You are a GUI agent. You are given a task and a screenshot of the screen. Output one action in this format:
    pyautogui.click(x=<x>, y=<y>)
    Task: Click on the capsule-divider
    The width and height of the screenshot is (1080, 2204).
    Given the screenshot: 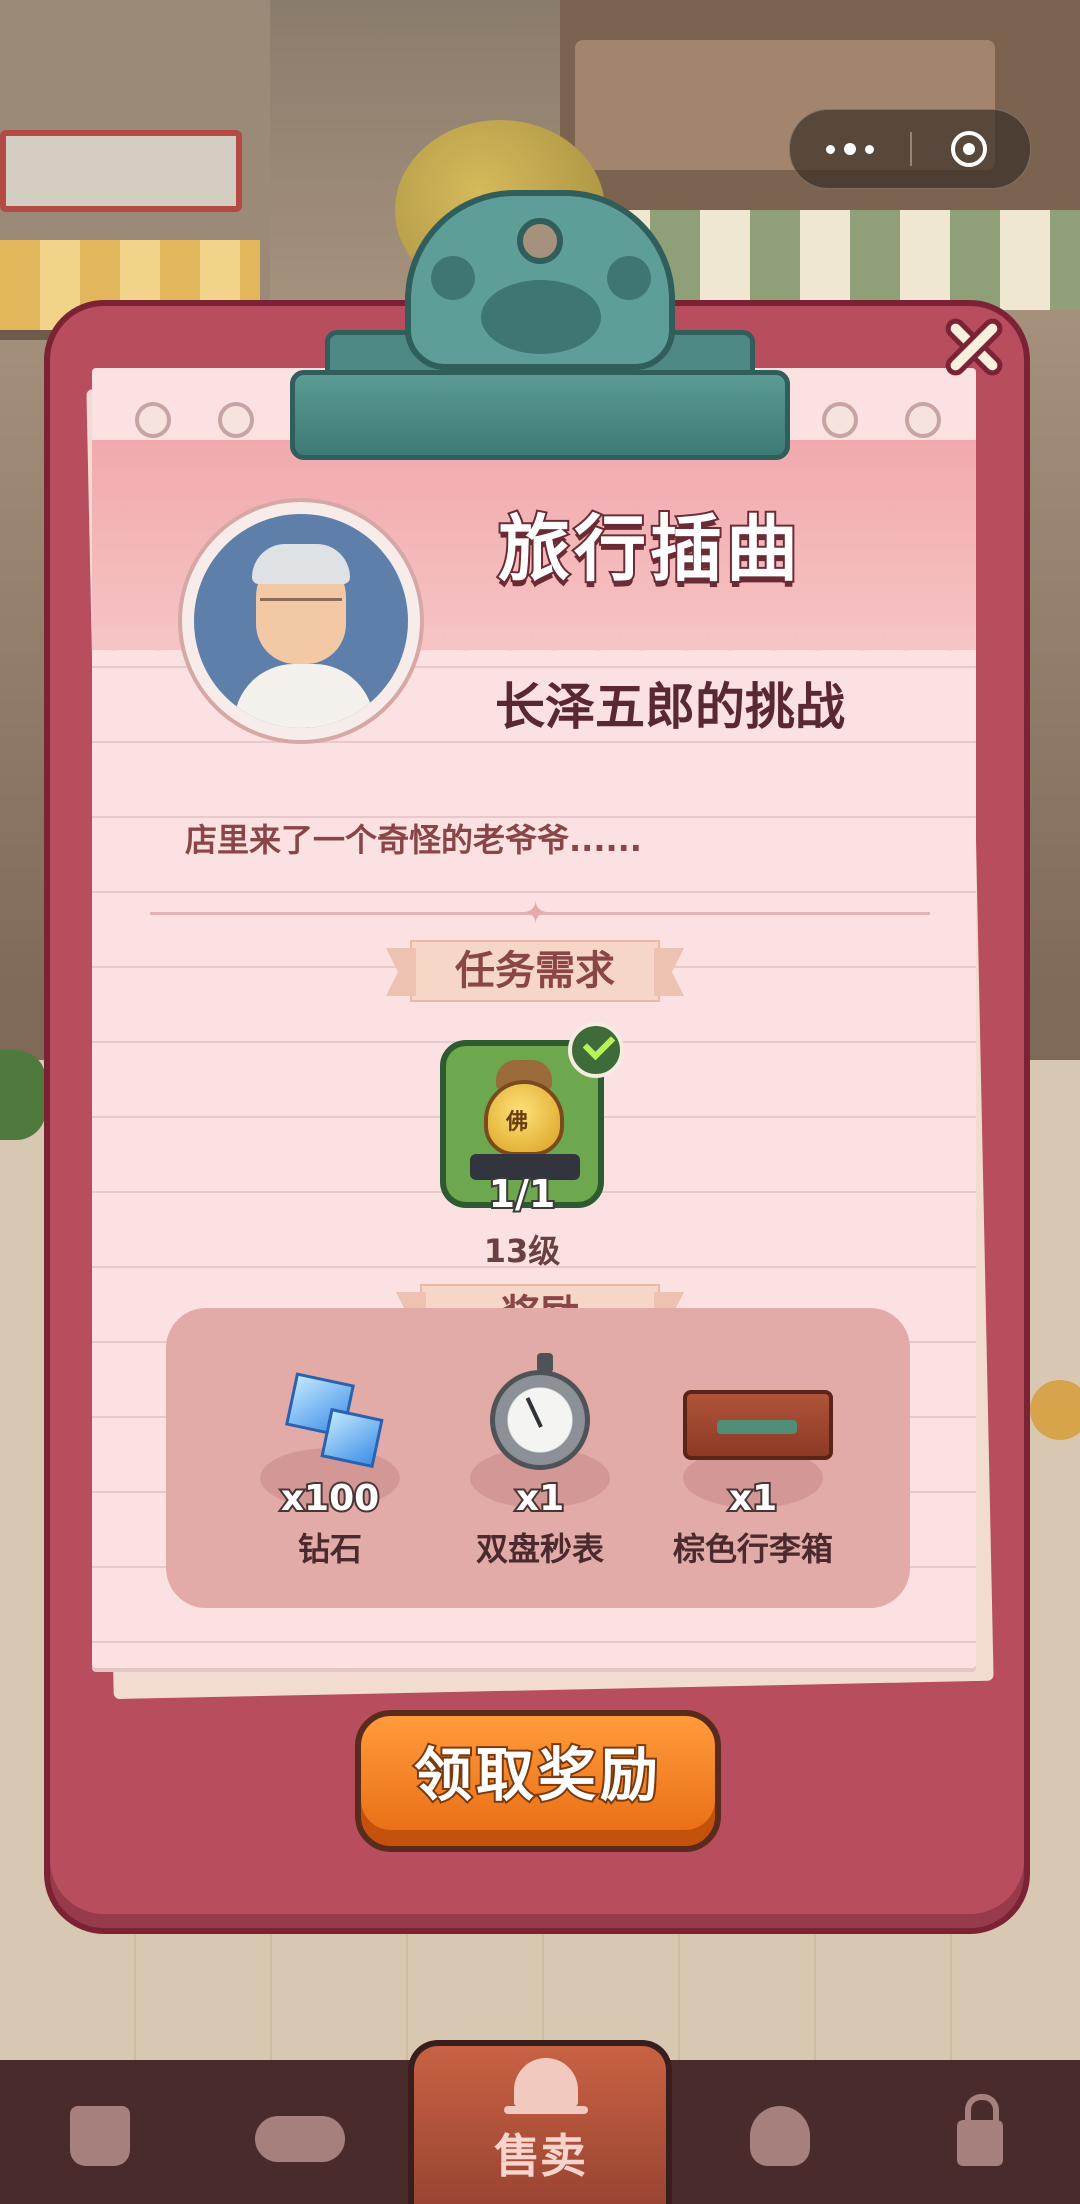 What is the action you would take?
    pyautogui.click(x=911, y=149)
    